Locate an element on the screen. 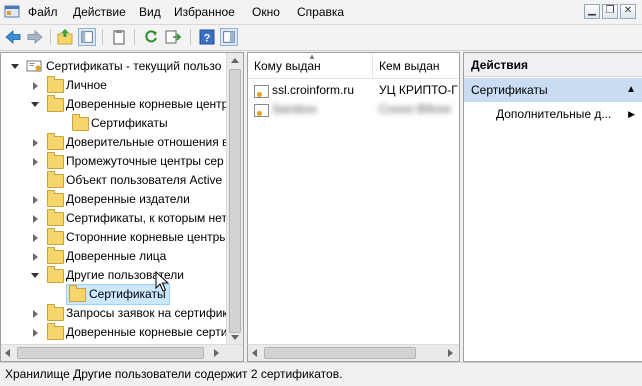  action-more-actions: Дополнительные д... ▶ is located at coordinates (553, 114).